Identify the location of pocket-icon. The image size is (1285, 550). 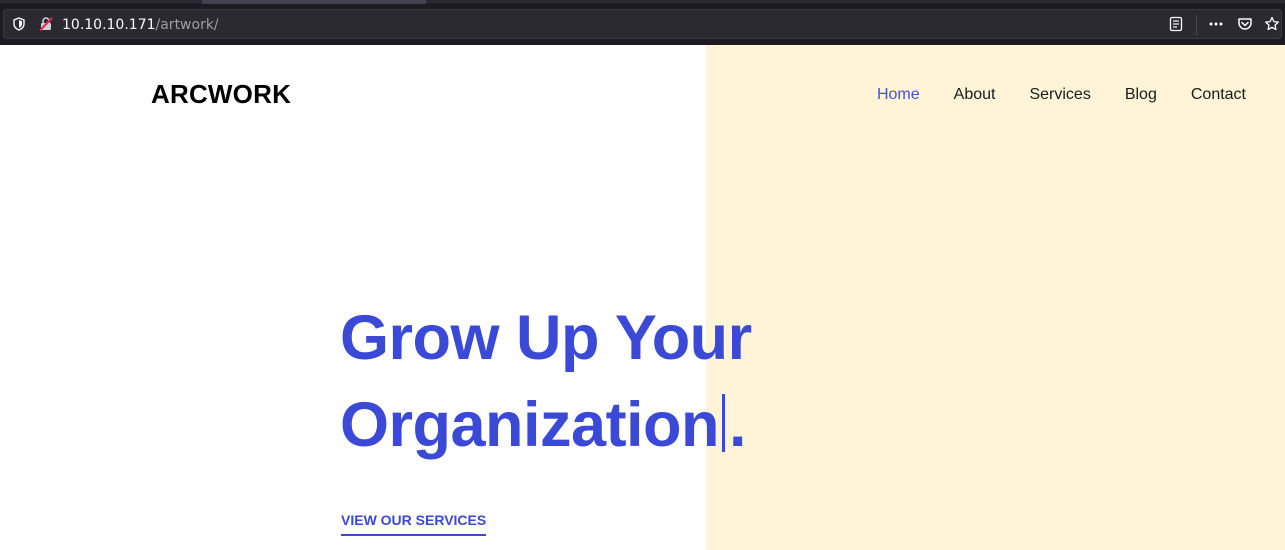
(1245, 24).